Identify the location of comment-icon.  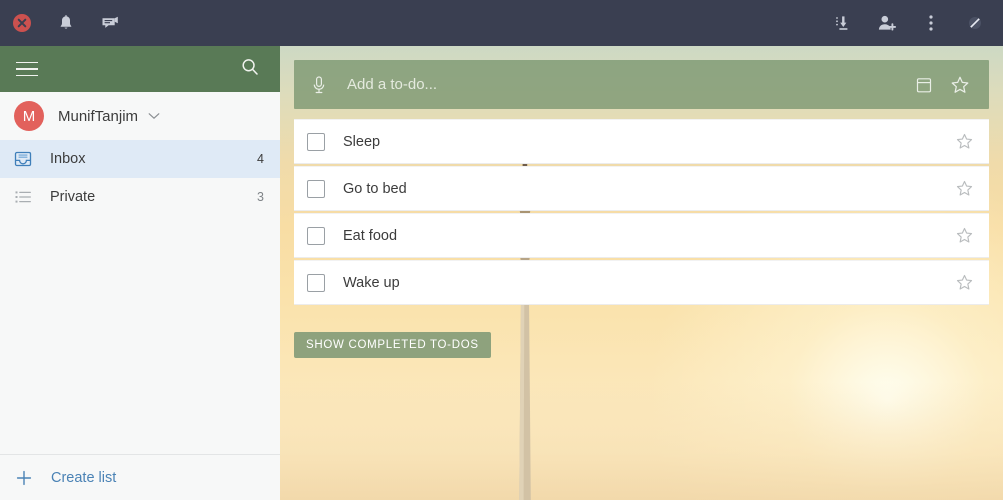
(110, 23).